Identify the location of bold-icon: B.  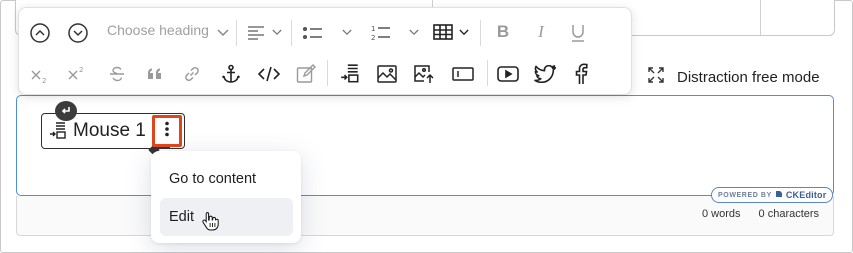
(503, 32).